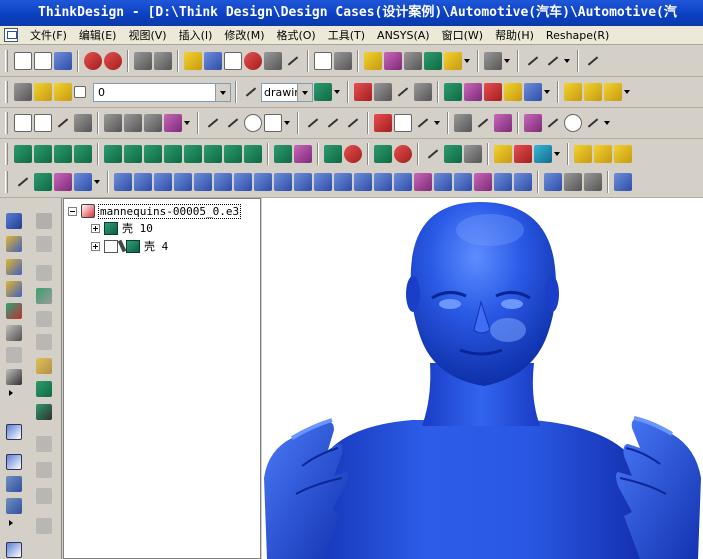  I want to click on save-icon, so click(63, 61).